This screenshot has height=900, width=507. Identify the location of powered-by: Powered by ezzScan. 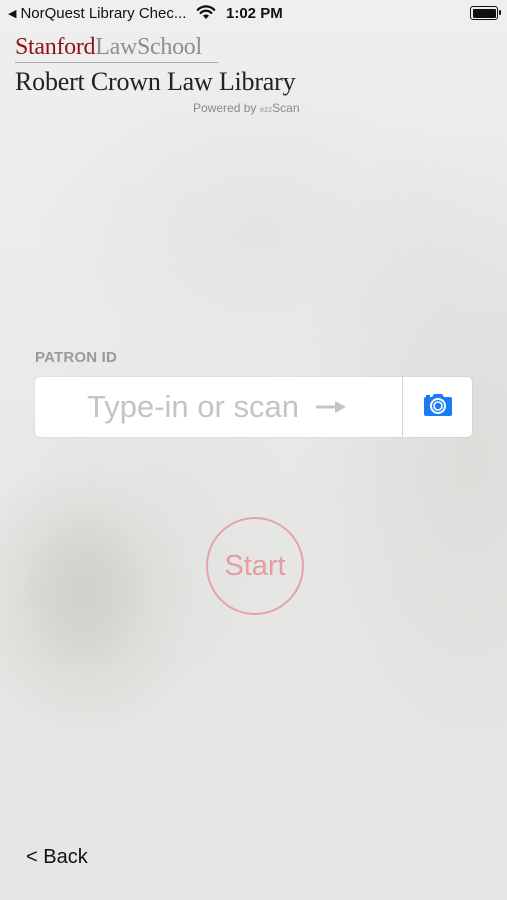
(246, 108).